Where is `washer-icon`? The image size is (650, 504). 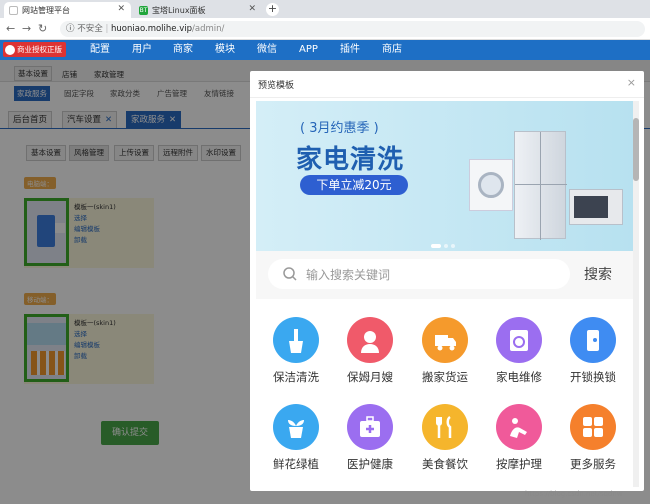 washer-icon is located at coordinates (519, 340).